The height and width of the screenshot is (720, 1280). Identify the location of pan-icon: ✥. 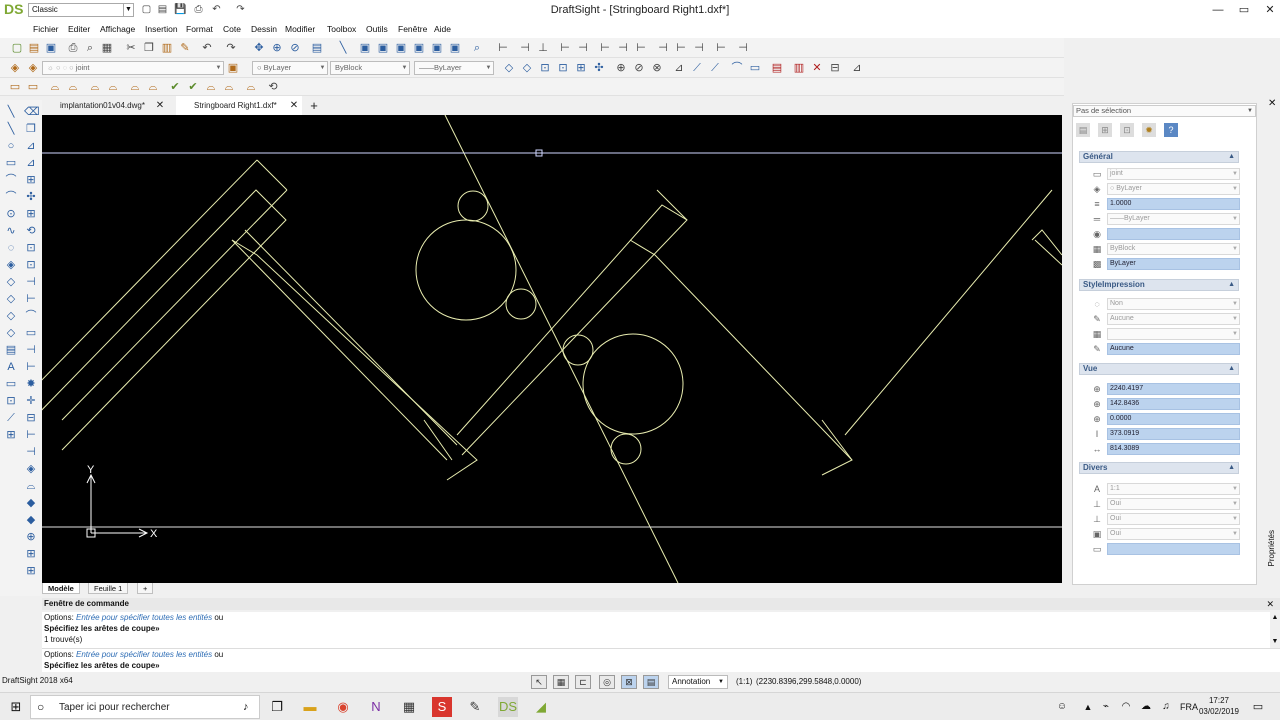
(259, 48).